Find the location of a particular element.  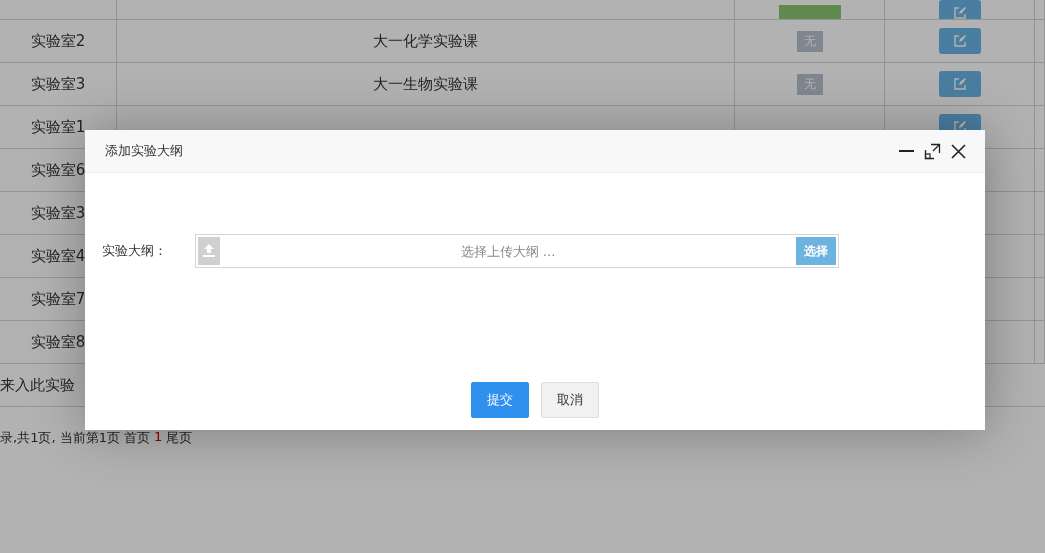

pagination-summary: 录,共1页, 当前第1页 is located at coordinates (60, 438).